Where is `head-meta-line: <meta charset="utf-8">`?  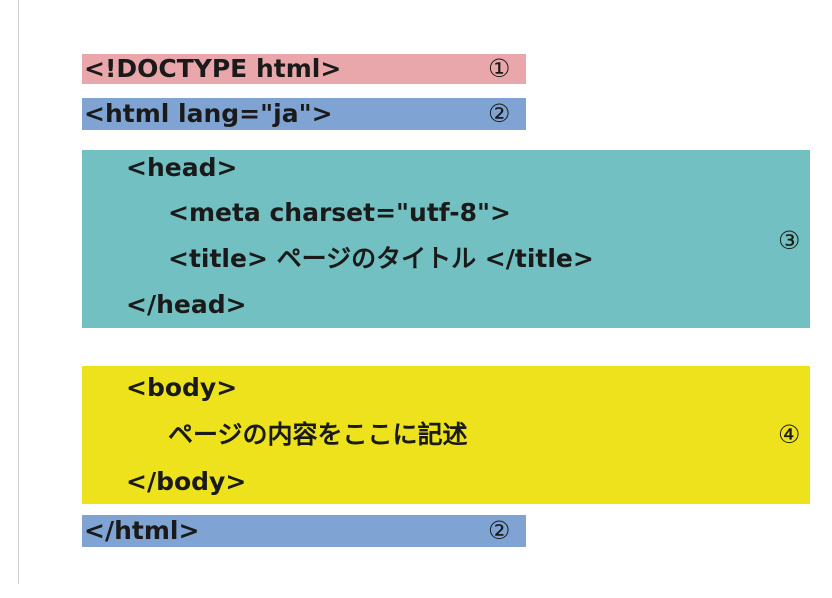
head-meta-line: <meta charset="utf-8"> is located at coordinates (339, 212).